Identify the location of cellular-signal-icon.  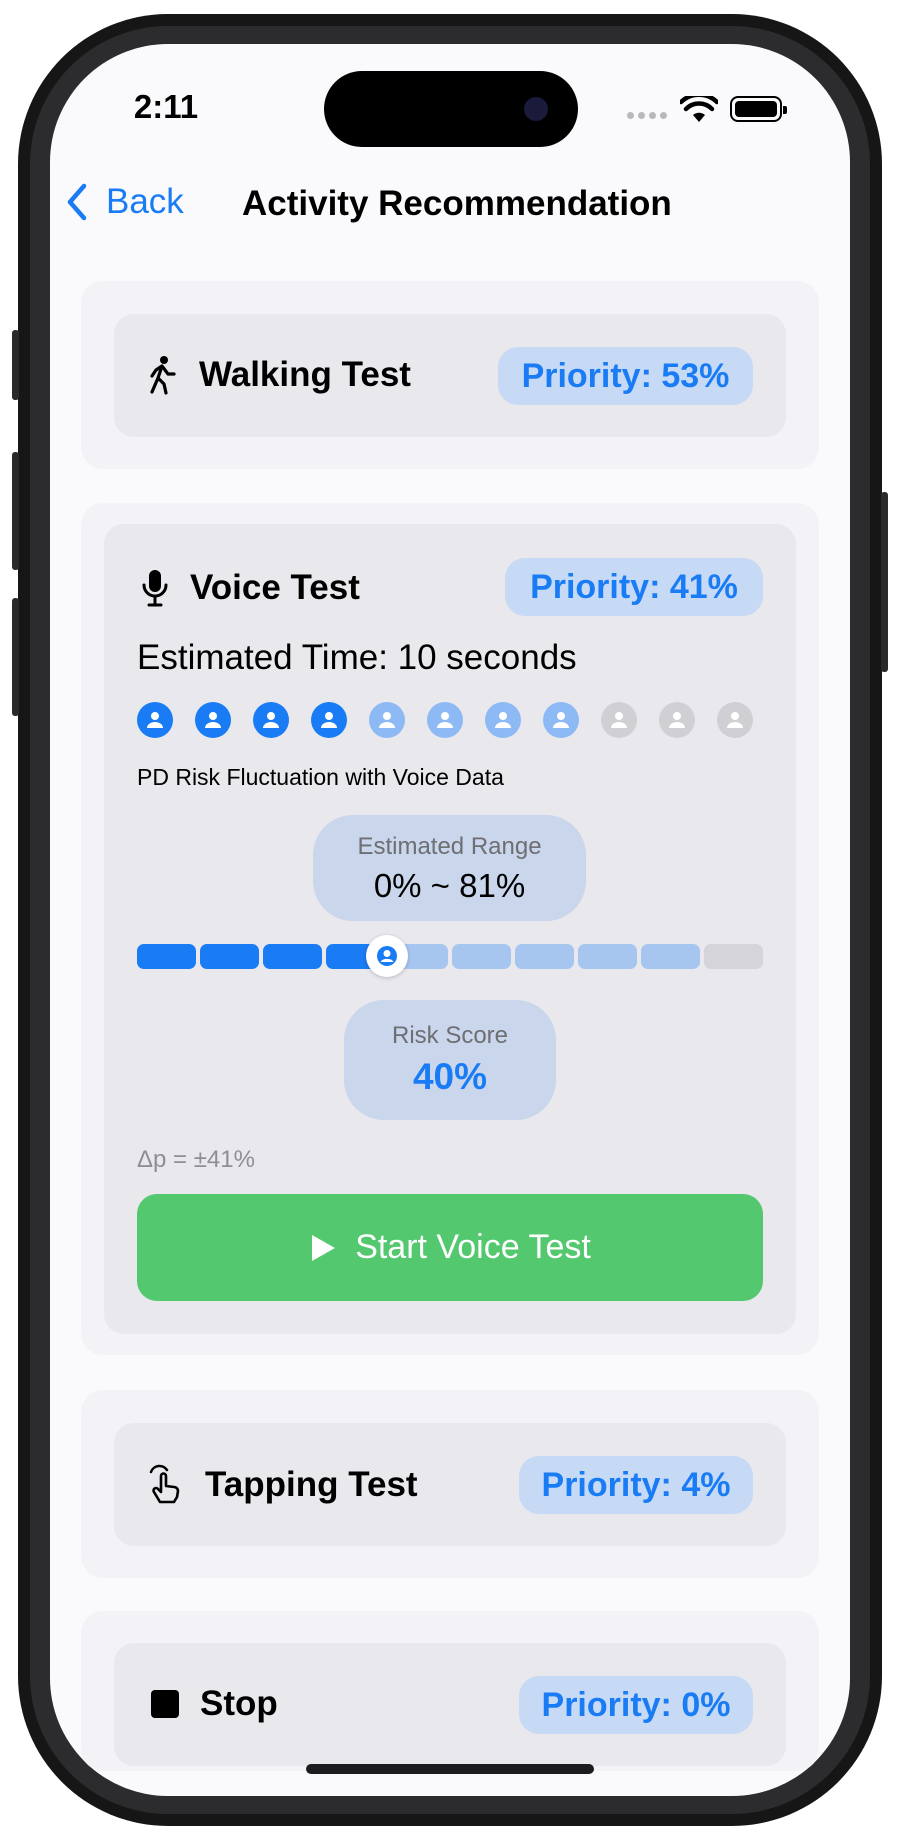
(647, 115).